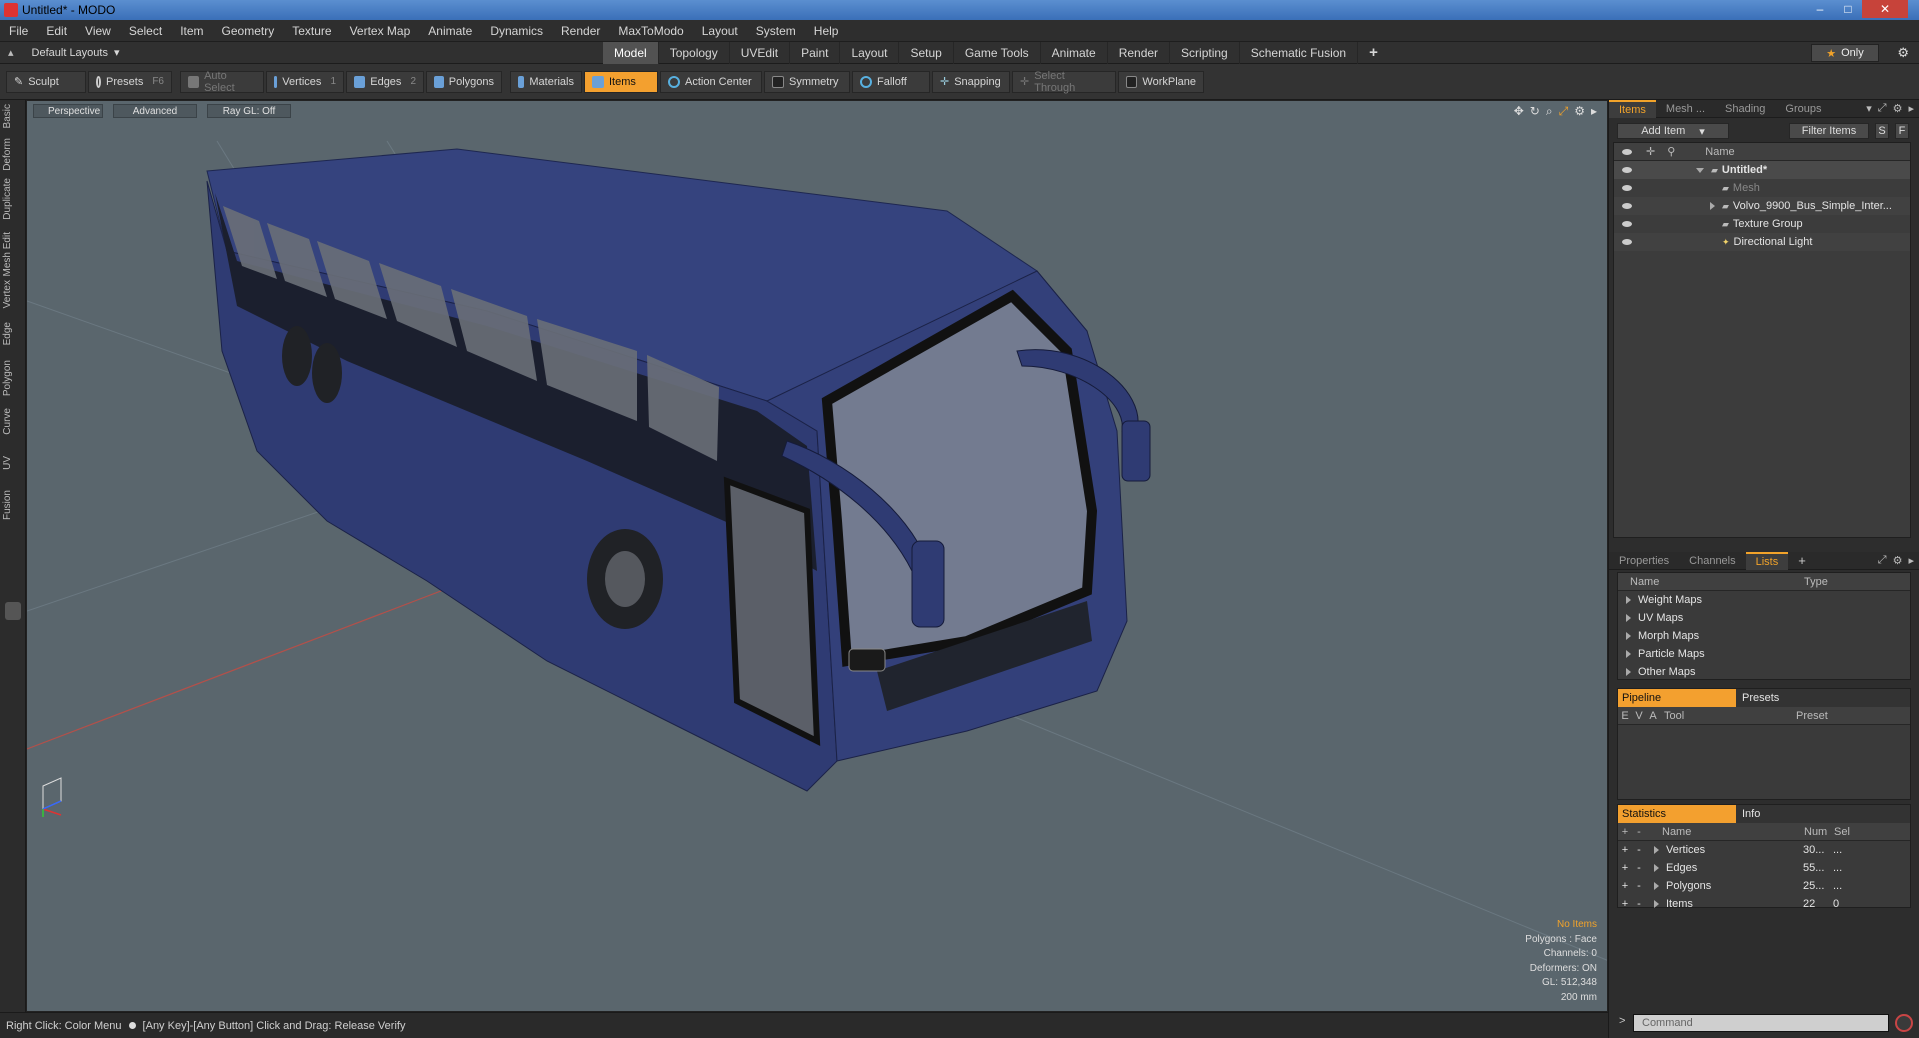 The width and height of the screenshot is (1919, 1038). What do you see at coordinates (807, 81) in the screenshot?
I see `symmetry-button: Symmetry` at bounding box center [807, 81].